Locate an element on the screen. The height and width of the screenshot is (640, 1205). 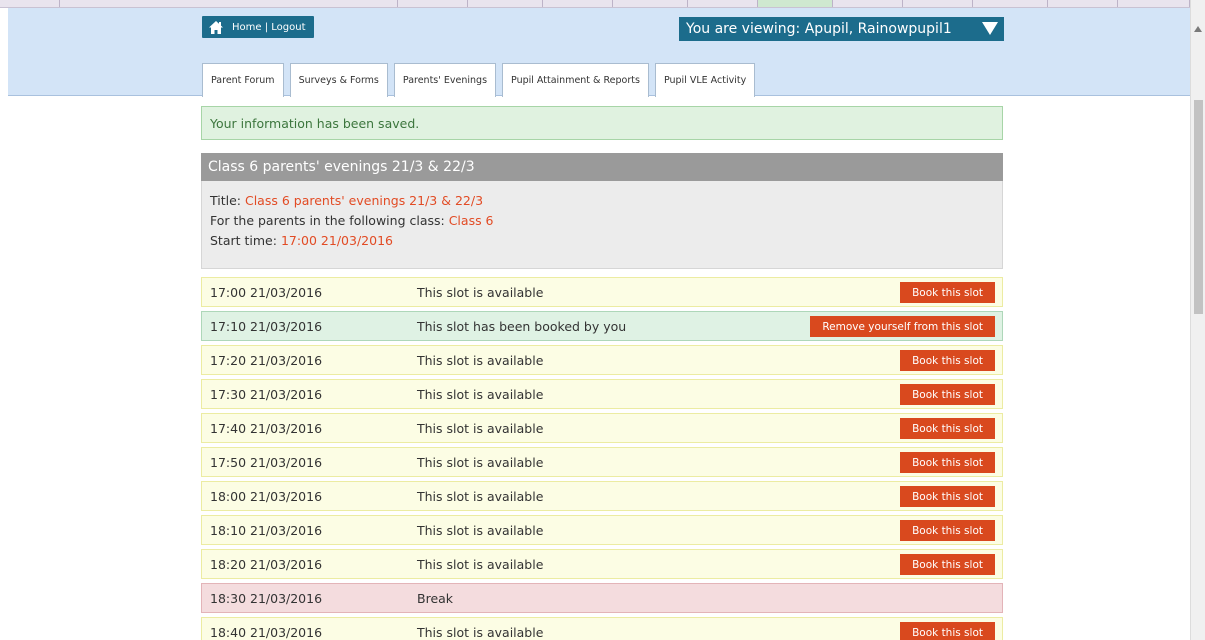
slot-time: 17:40 21/03/2016 is located at coordinates (266, 428).